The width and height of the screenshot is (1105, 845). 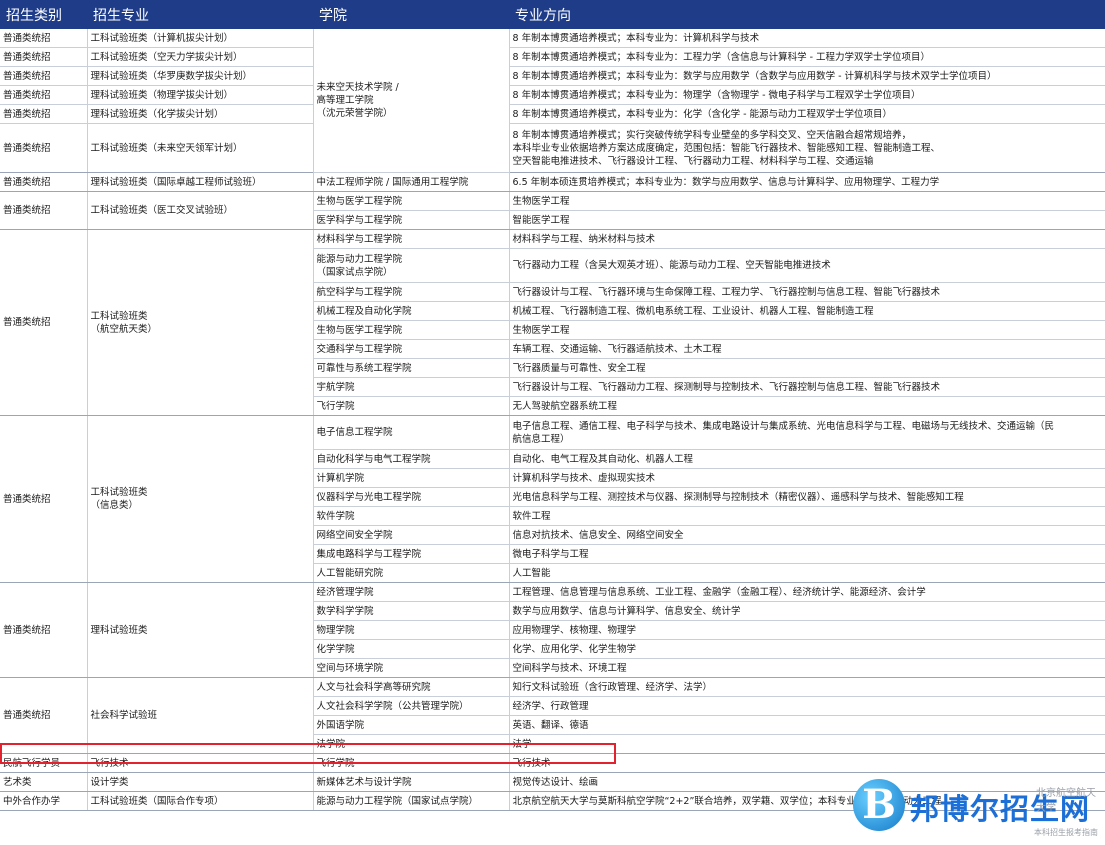 What do you see at coordinates (410, 478) in the screenshot?
I see `school-cell: 计算机学院` at bounding box center [410, 478].